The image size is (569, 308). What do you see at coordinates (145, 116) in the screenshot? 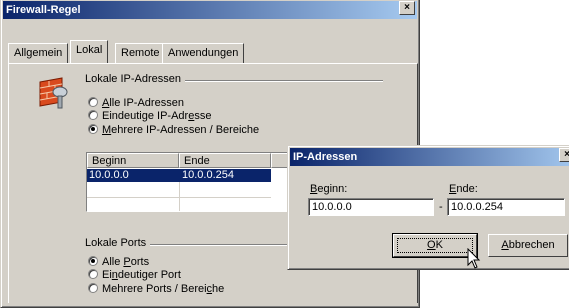
I see `option-label: Eindeutige IP-Adr` at bounding box center [145, 116].